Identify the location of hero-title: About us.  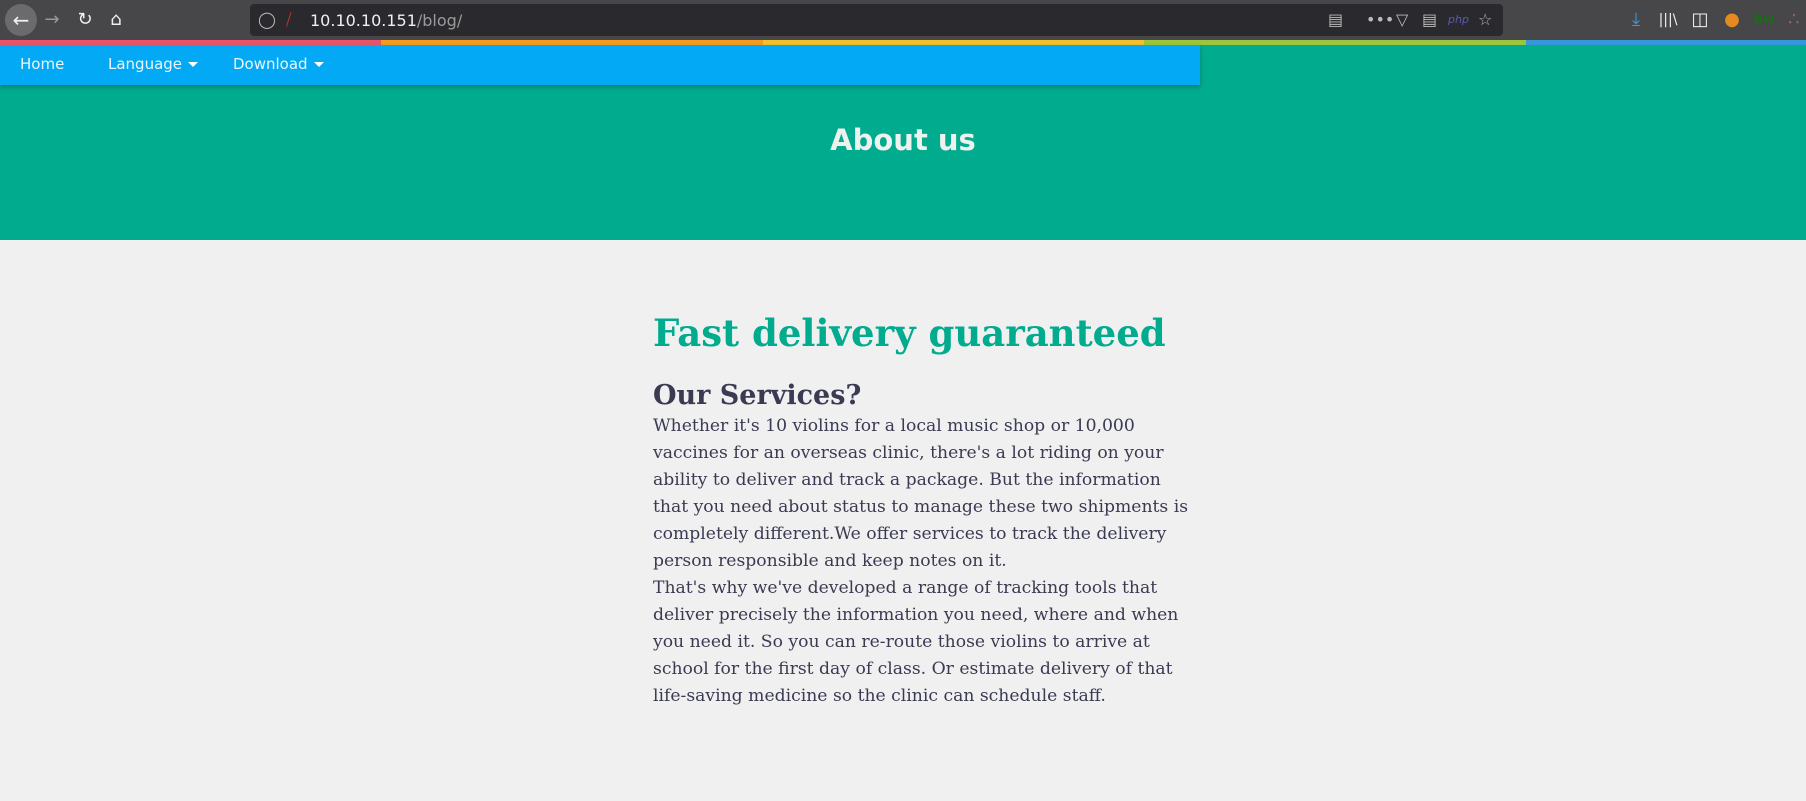
(903, 140).